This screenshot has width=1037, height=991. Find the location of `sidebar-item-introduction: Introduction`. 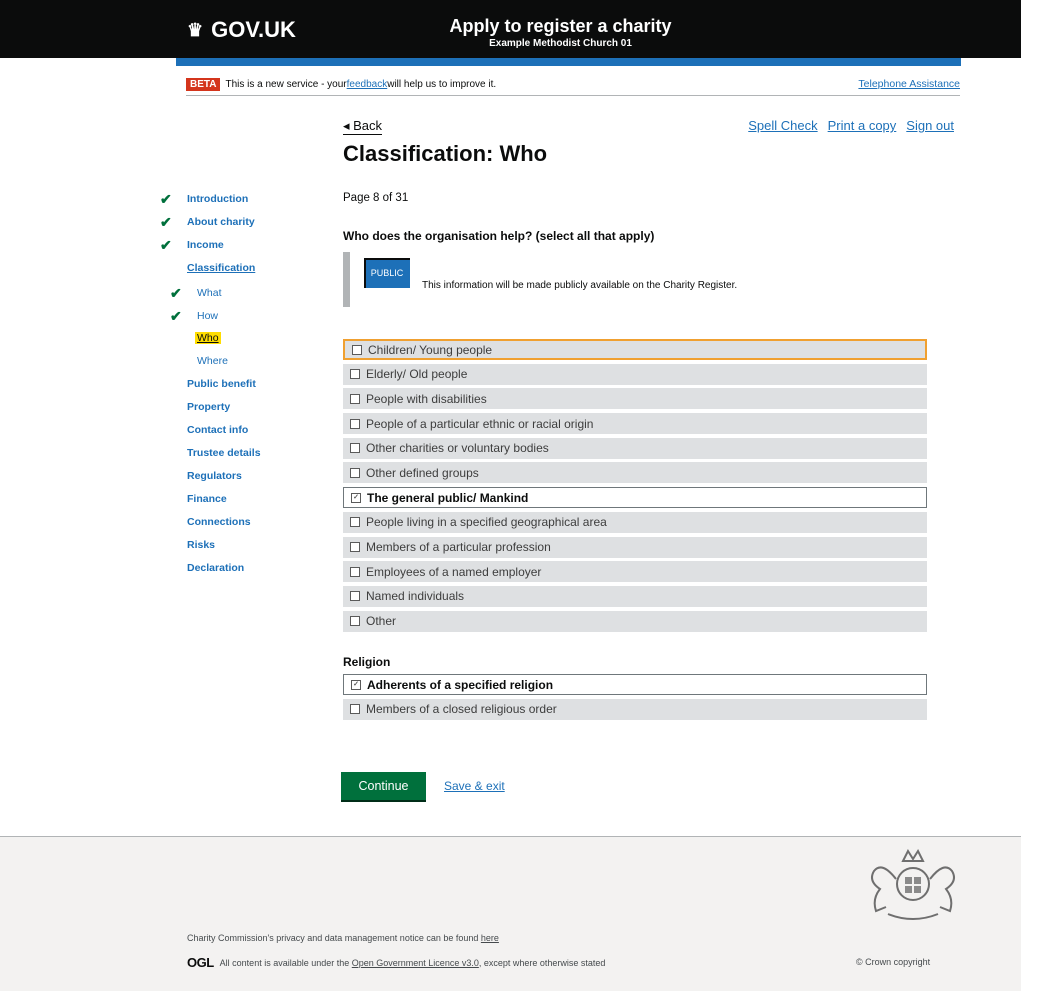

sidebar-item-introduction: Introduction is located at coordinates (217, 199).